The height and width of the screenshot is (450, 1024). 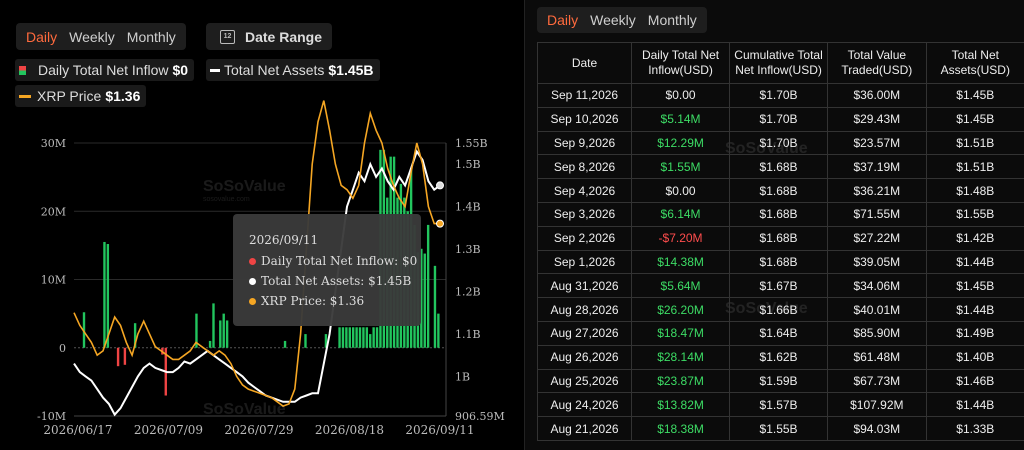 I want to click on table-row: Aug 27,2026 $18.47M $1.64B $85.90M $1.49B, so click(x=780, y=333).